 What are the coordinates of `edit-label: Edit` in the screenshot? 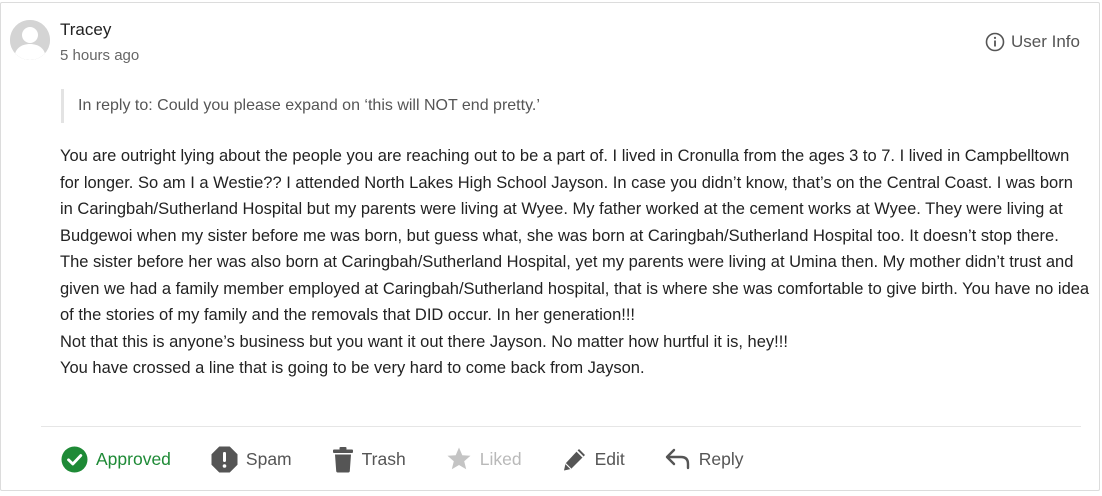 It's located at (609, 458).